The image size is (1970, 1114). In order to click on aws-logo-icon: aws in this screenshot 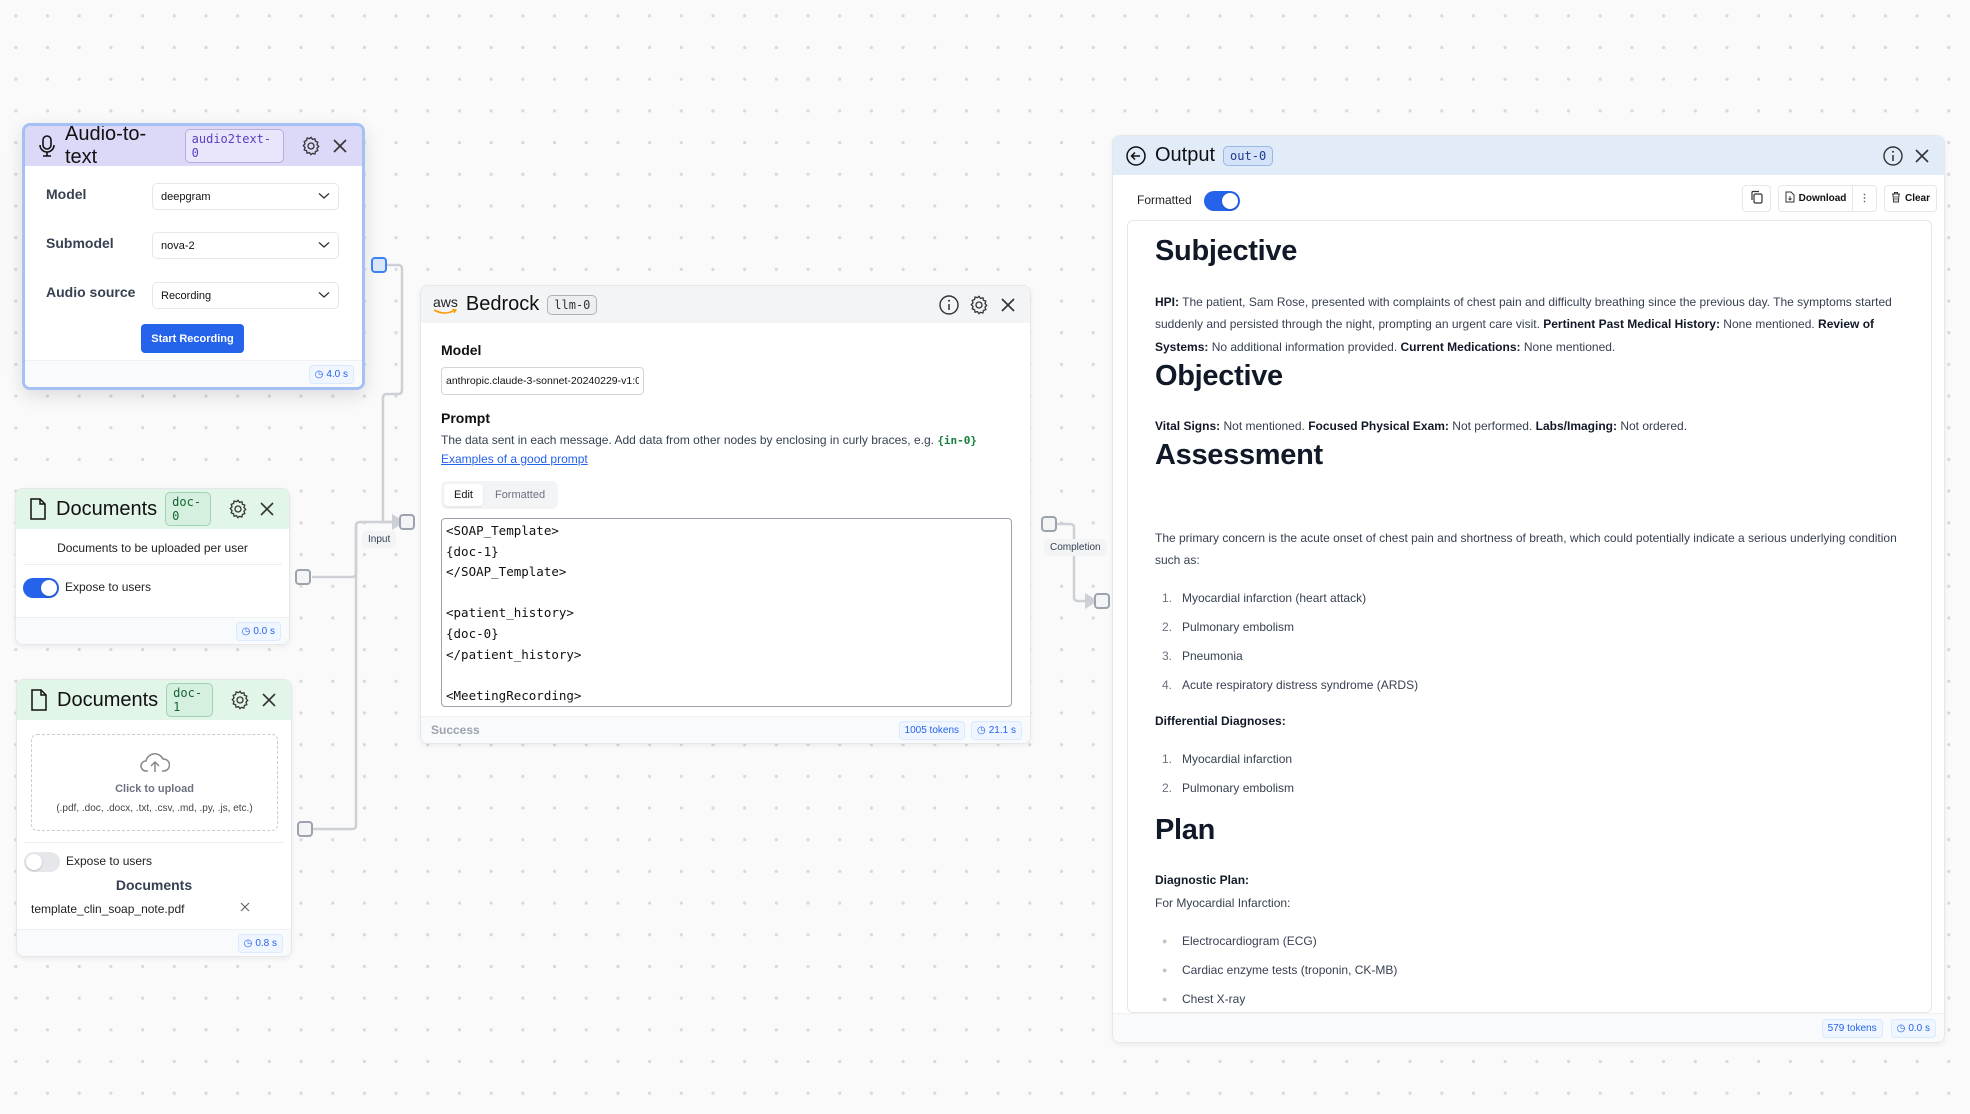, I will do `click(445, 305)`.